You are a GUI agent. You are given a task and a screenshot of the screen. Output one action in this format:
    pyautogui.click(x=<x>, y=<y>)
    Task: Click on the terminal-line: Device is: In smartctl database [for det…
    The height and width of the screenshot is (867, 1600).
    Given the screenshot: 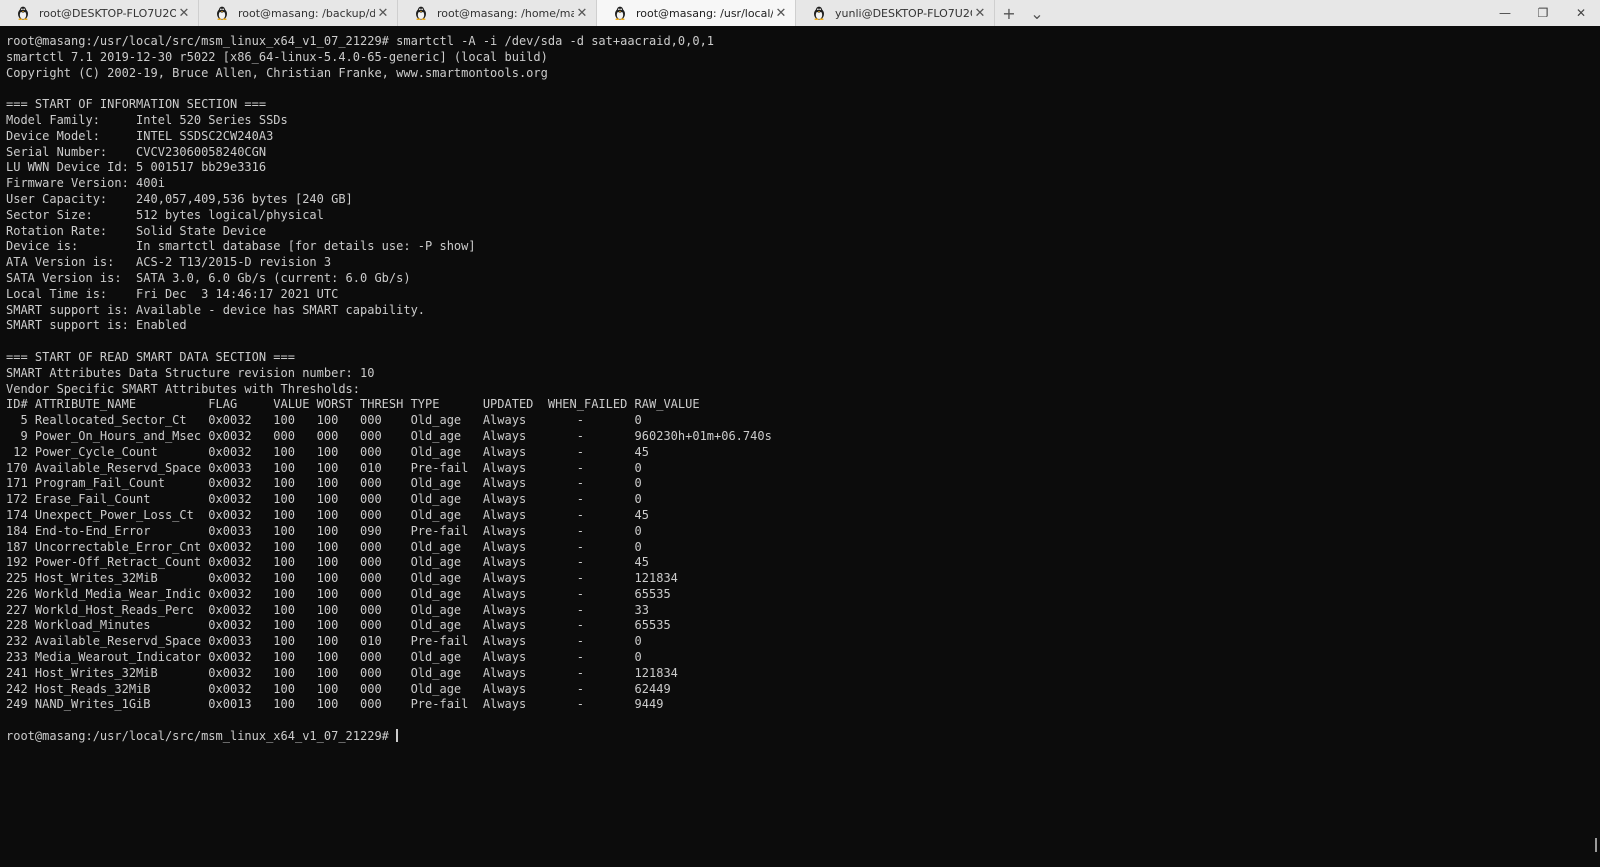 What is the action you would take?
    pyautogui.click(x=241, y=246)
    